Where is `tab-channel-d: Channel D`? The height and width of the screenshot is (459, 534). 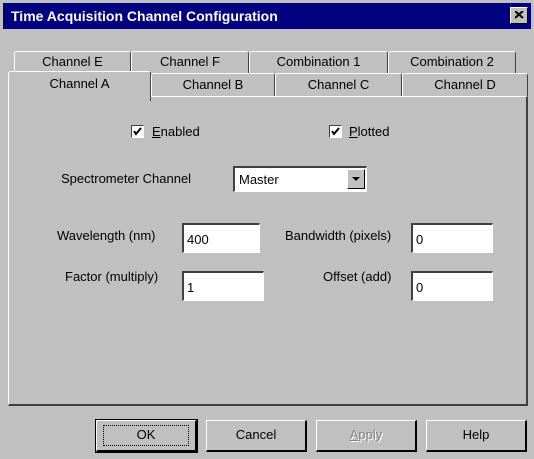
tab-channel-d: Channel D is located at coordinates (465, 85).